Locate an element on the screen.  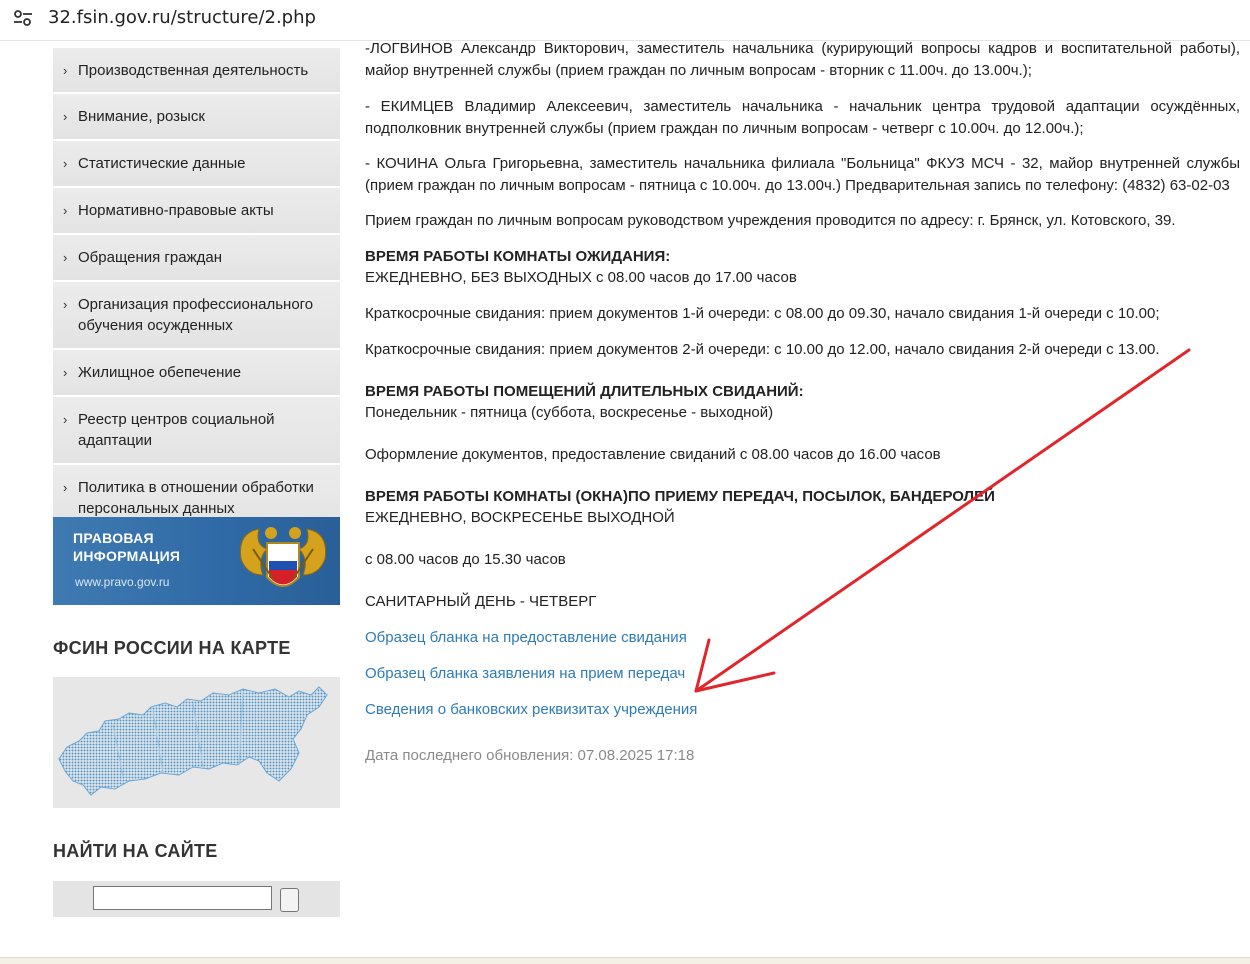
sidebar-item-housing: › Жилищное обепечение is located at coordinates (196, 373).